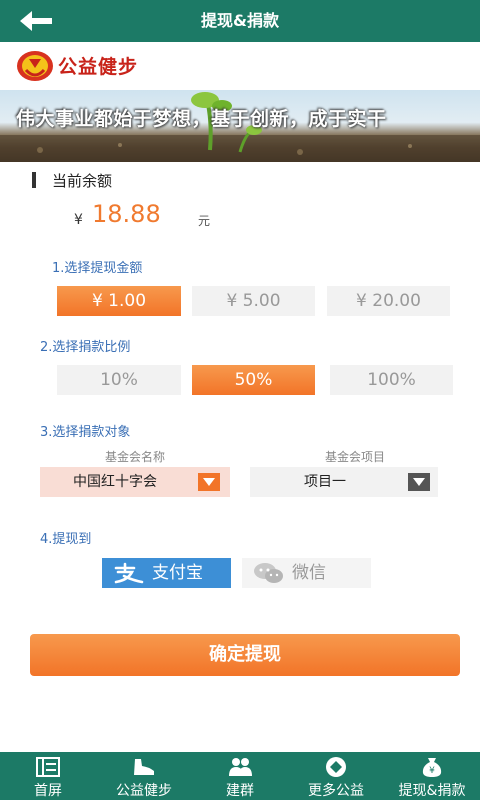 This screenshot has width=480, height=800. What do you see at coordinates (119, 380) in the screenshot?
I see `ratio-option-10: 10%` at bounding box center [119, 380].